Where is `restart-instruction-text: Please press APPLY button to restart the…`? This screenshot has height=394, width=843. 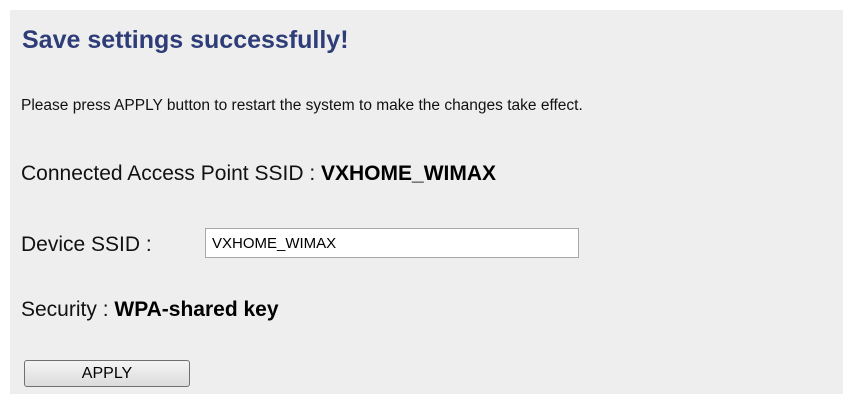 restart-instruction-text: Please press APPLY button to restart the… is located at coordinates (302, 105).